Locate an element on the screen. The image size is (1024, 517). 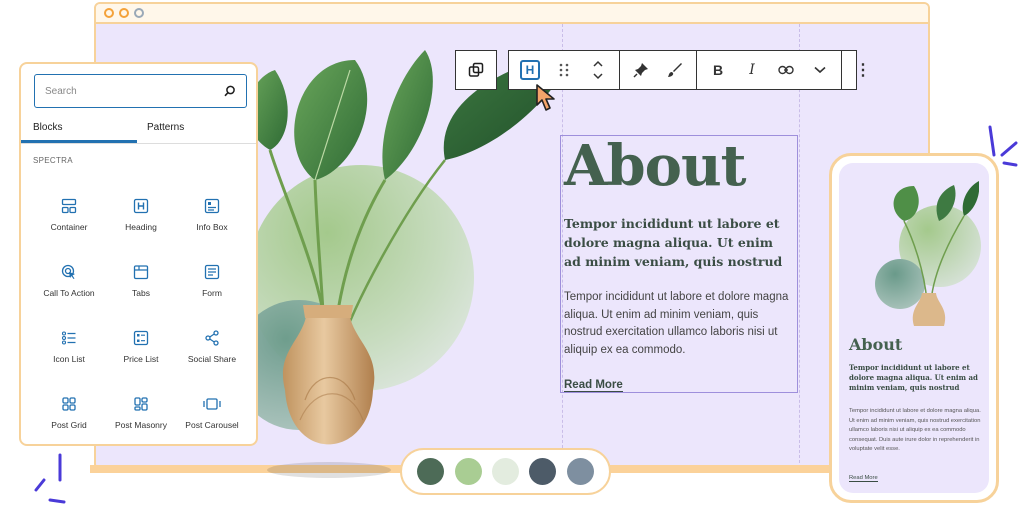
block-label: Icon List is located at coordinates (69, 359).